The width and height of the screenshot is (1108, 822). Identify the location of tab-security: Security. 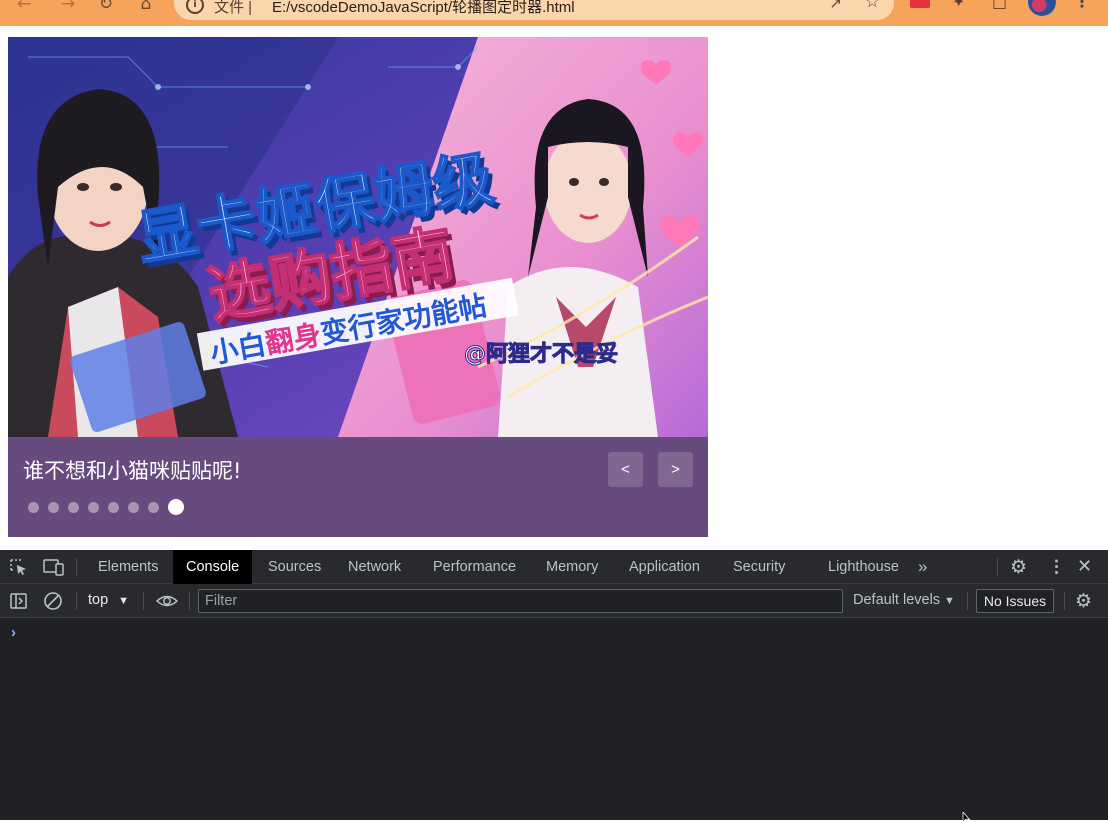
(759, 567).